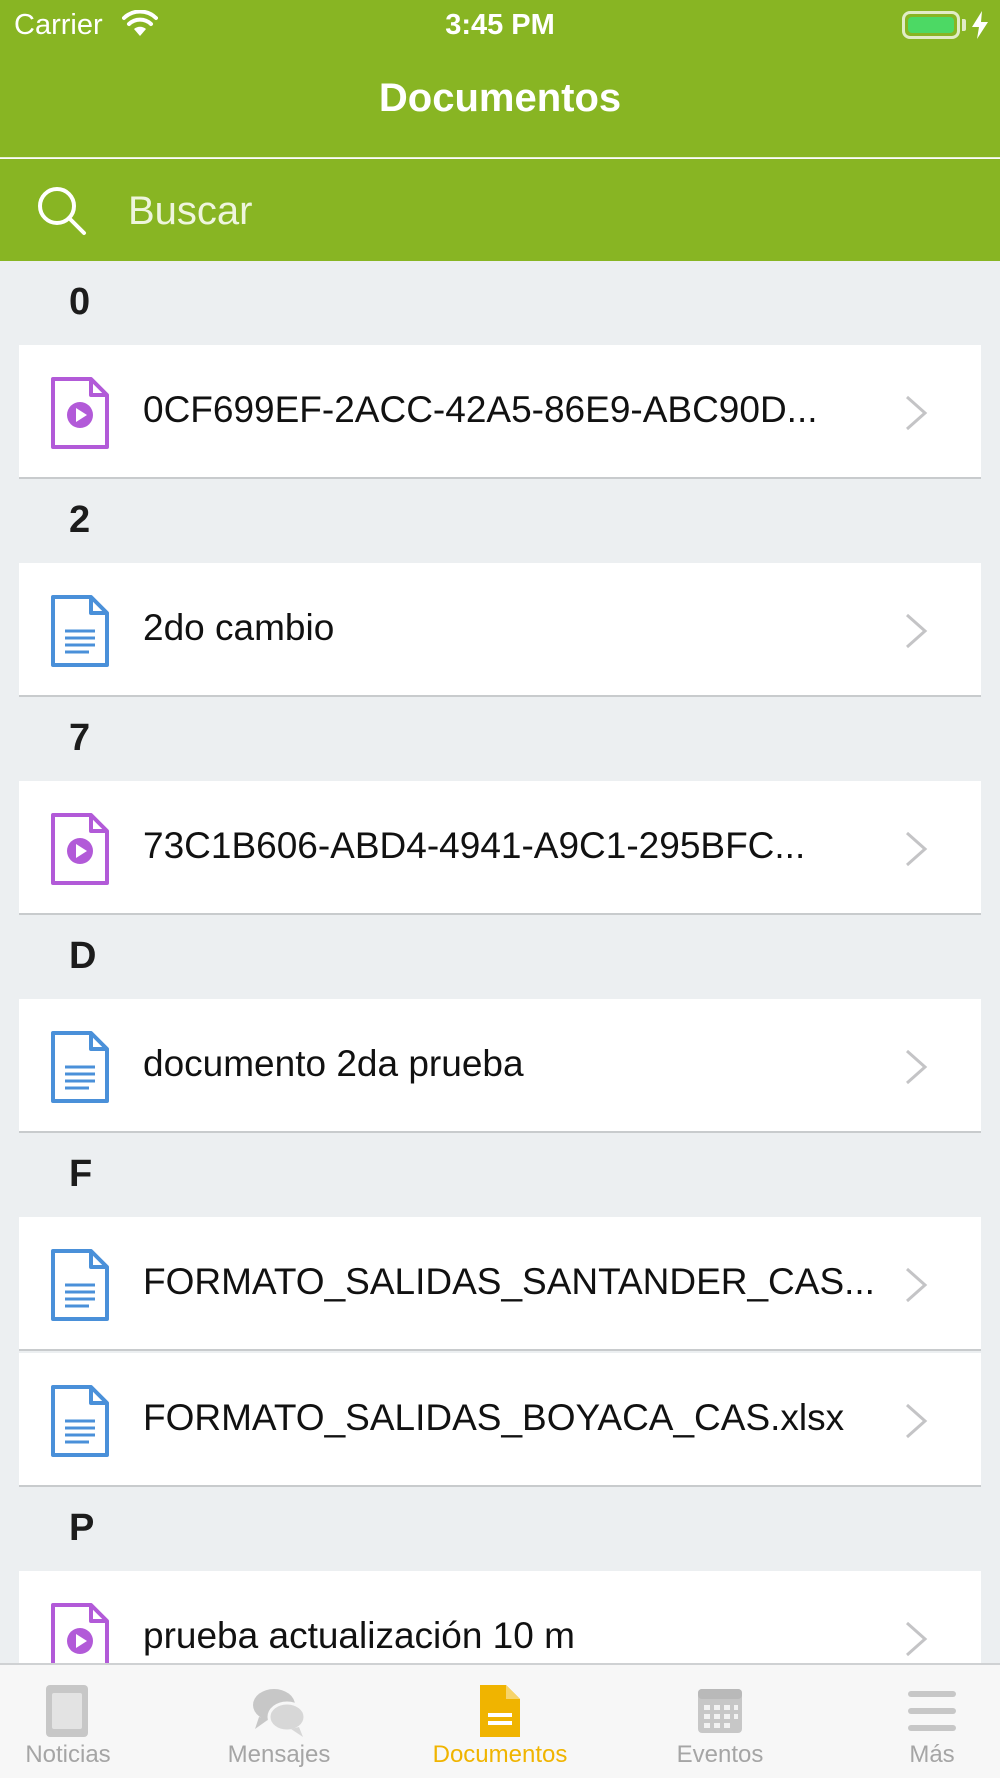 Image resolution: width=1000 pixels, height=1778 pixels. What do you see at coordinates (932, 1754) in the screenshot?
I see `tab-label: Más` at bounding box center [932, 1754].